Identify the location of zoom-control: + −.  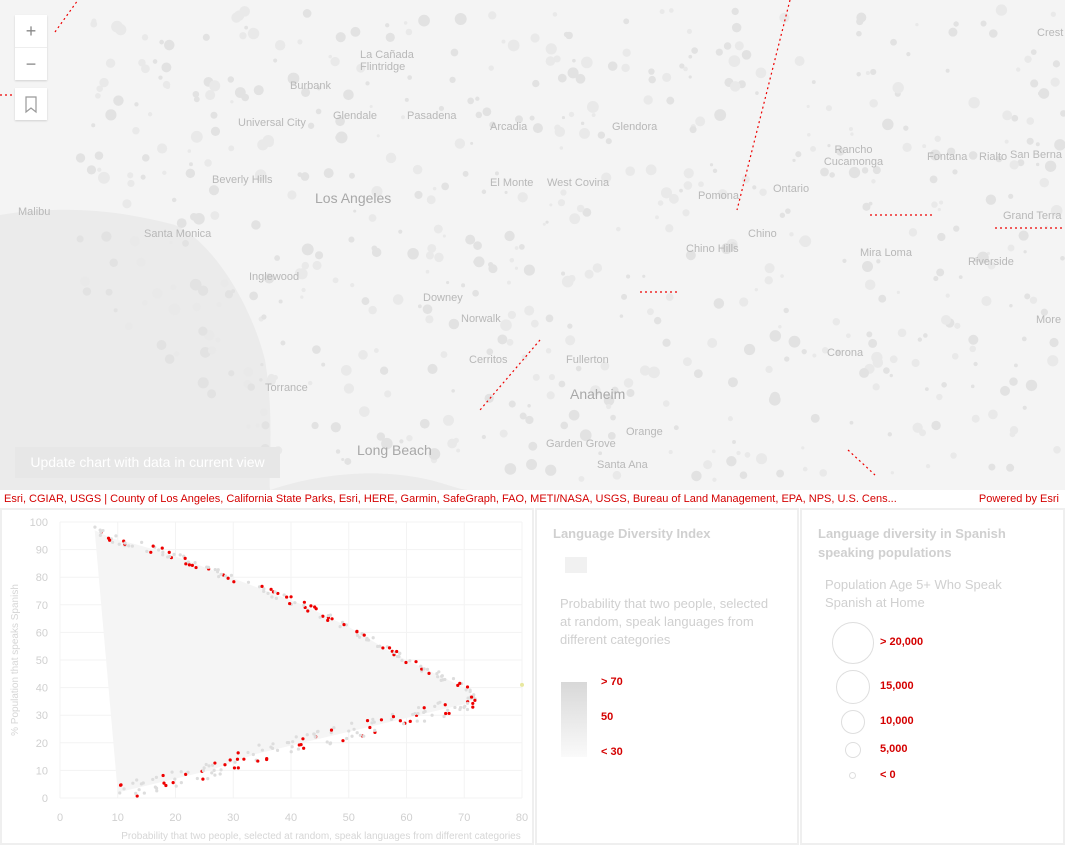
(31, 47).